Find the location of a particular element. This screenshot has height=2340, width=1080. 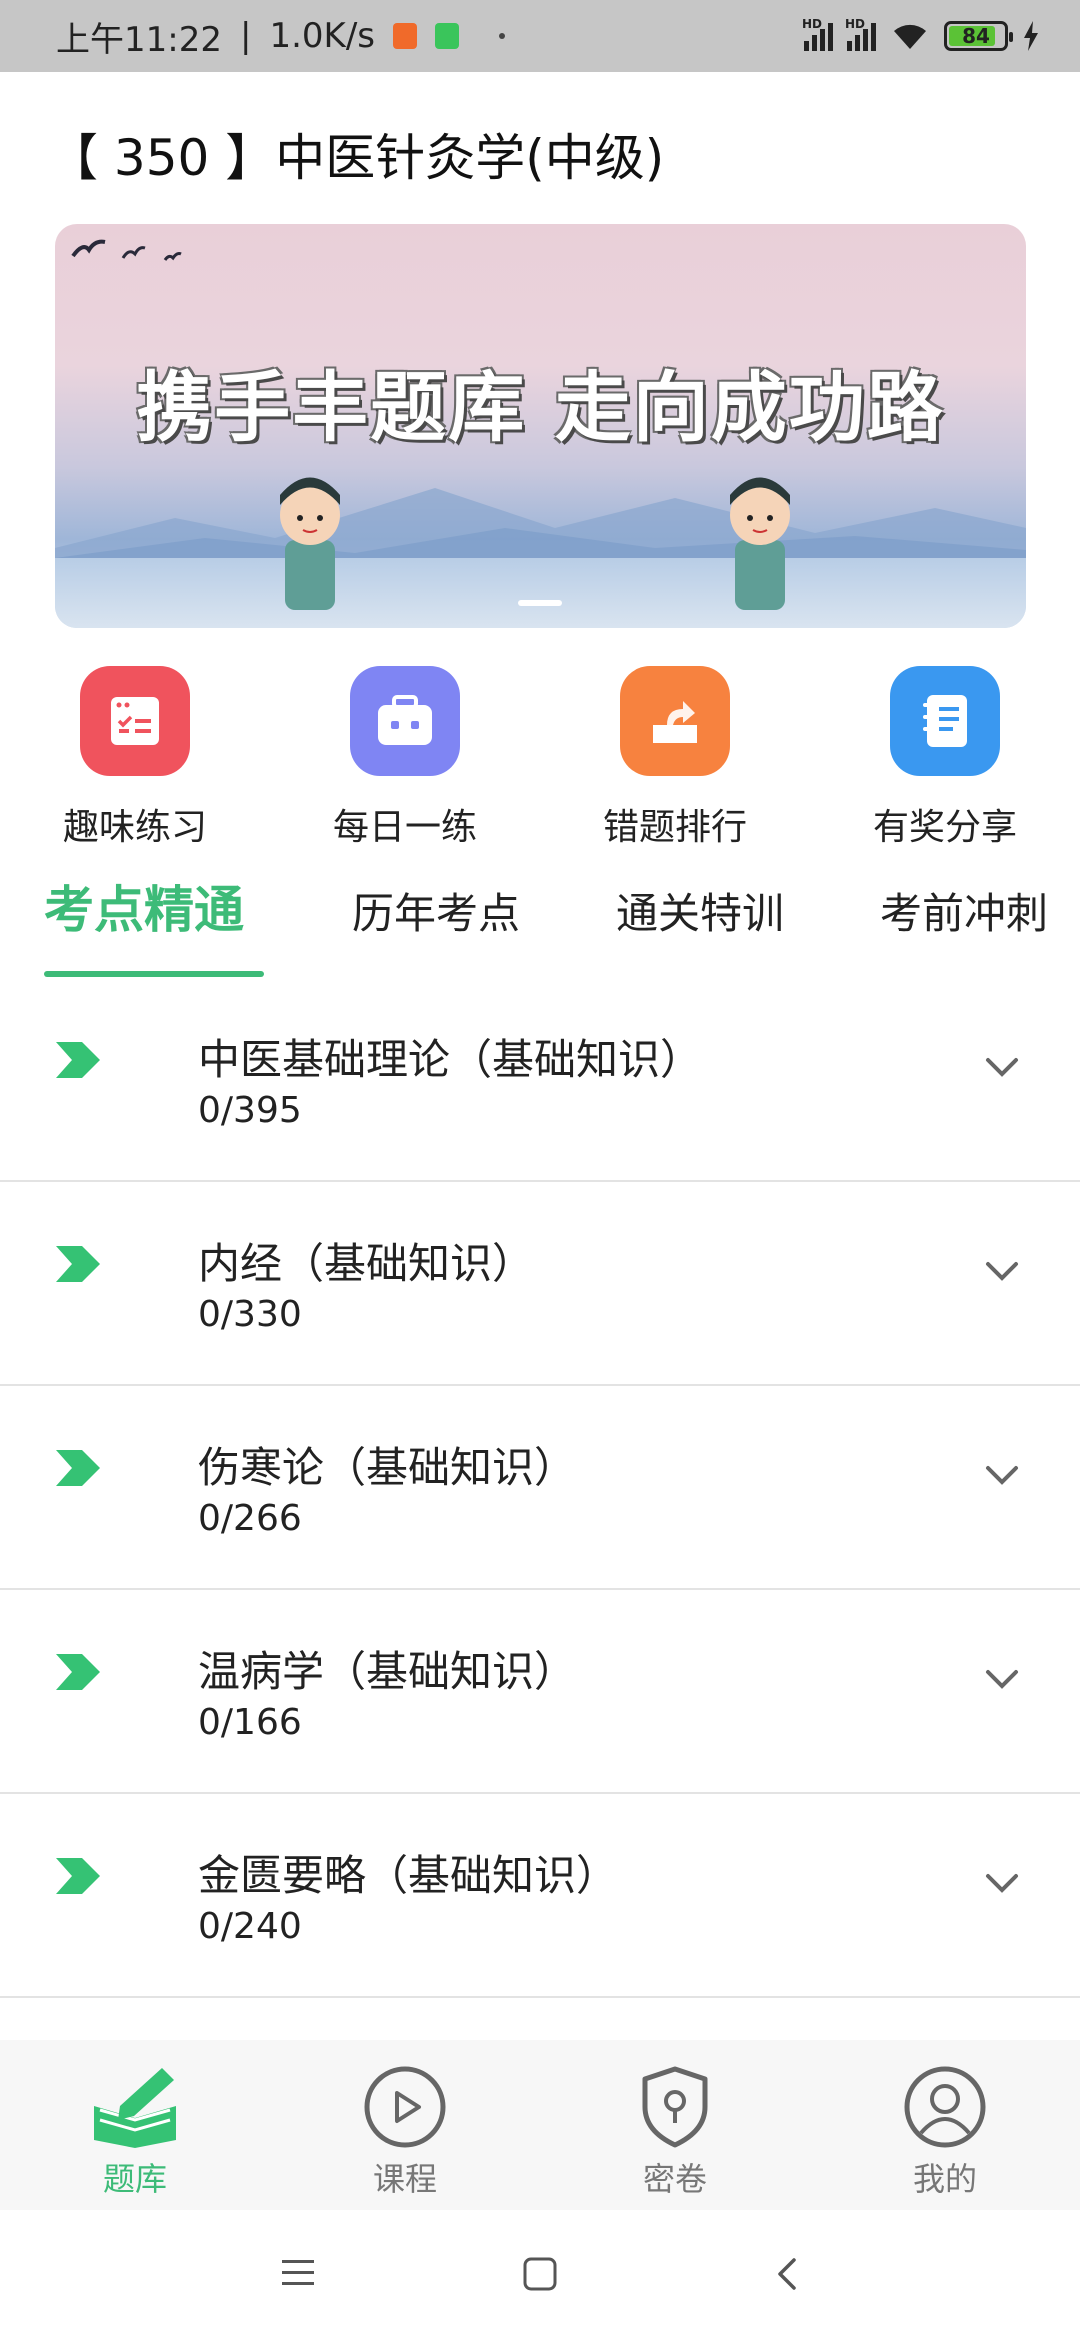

notification-download-icon is located at coordinates (447, 36).